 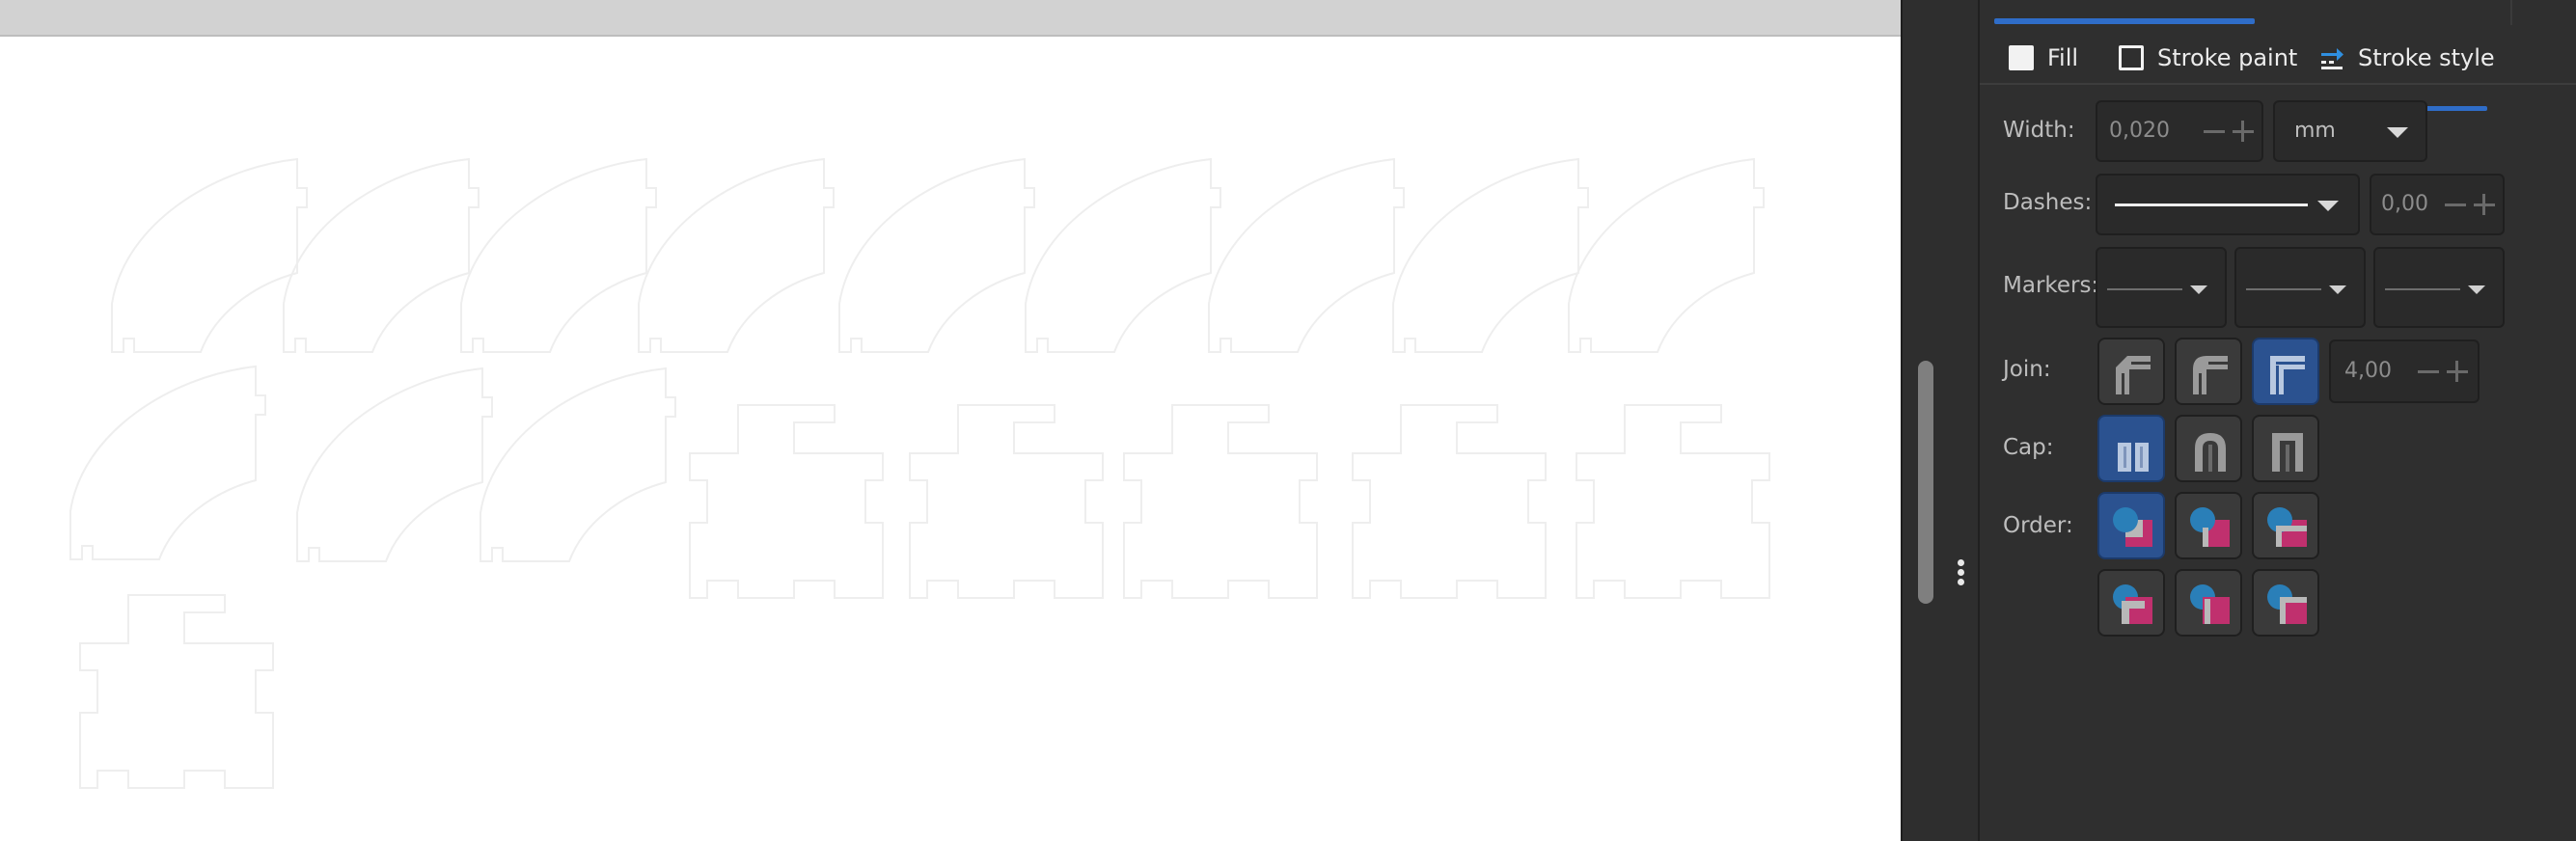 I want to click on miter-join-icon, so click(x=2287, y=375).